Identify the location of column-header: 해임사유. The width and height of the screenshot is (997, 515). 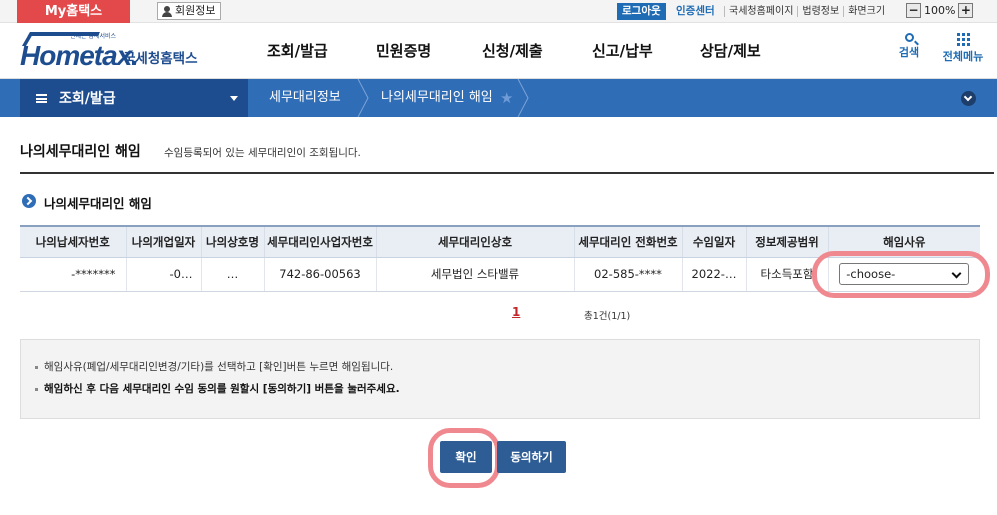
(903, 241).